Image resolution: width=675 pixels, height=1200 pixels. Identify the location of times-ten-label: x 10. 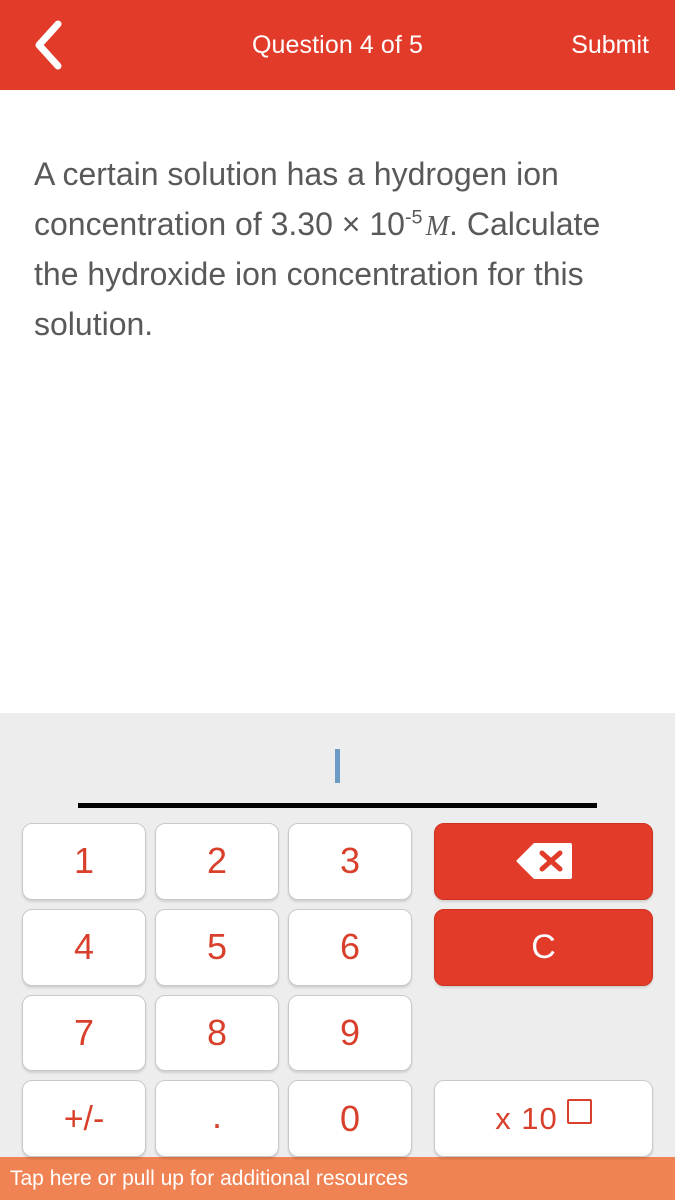
(526, 1119).